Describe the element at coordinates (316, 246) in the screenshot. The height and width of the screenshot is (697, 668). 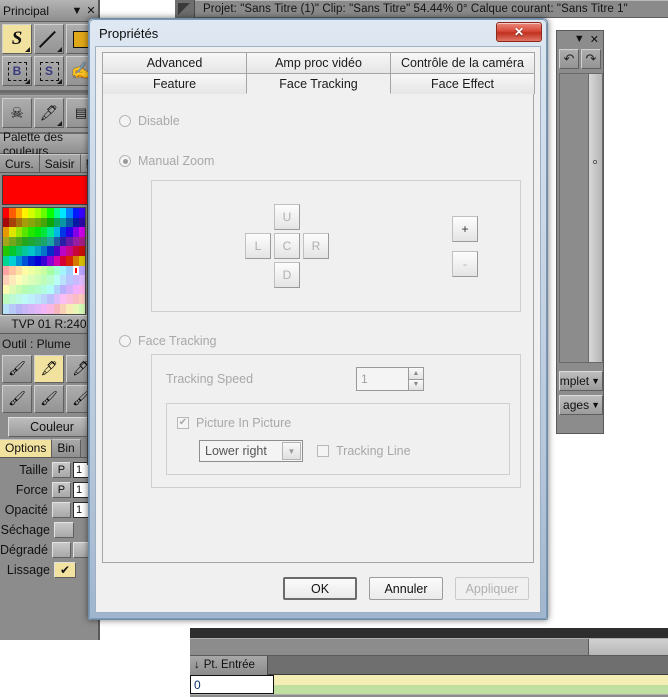
I see `pan-right-button: R` at that location.